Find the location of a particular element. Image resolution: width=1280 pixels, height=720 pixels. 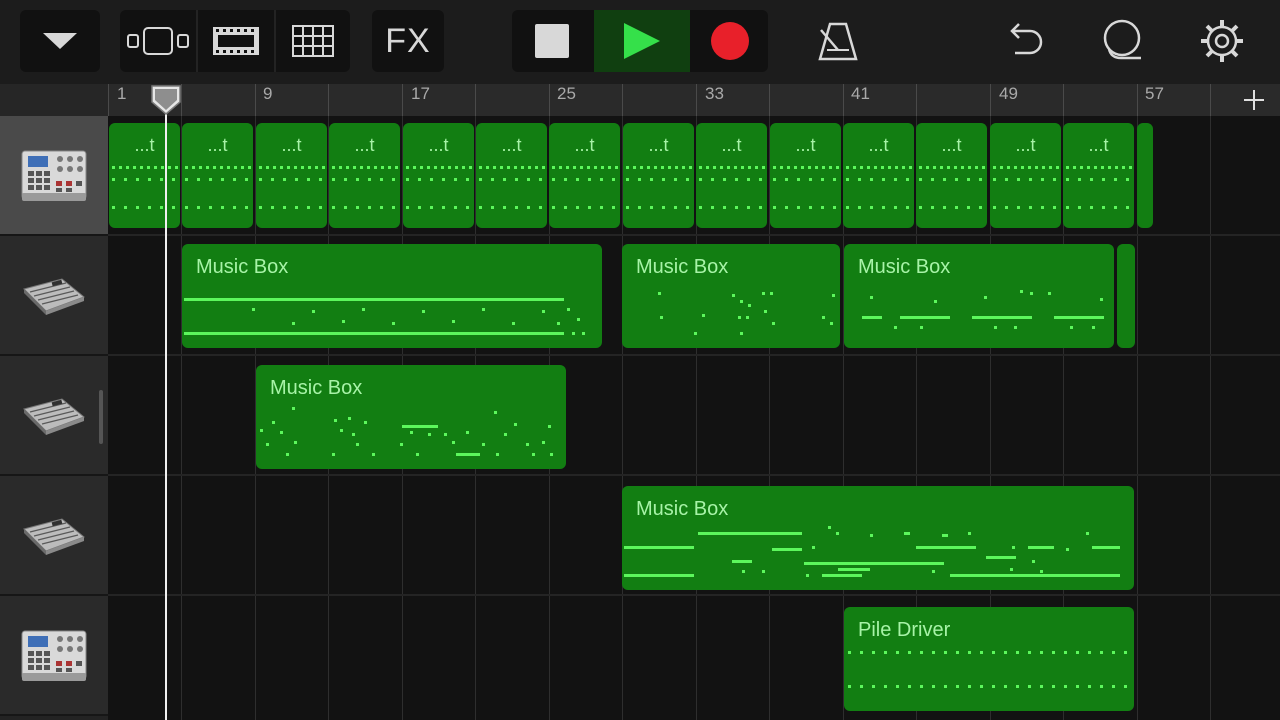

record-button is located at coordinates (730, 41).